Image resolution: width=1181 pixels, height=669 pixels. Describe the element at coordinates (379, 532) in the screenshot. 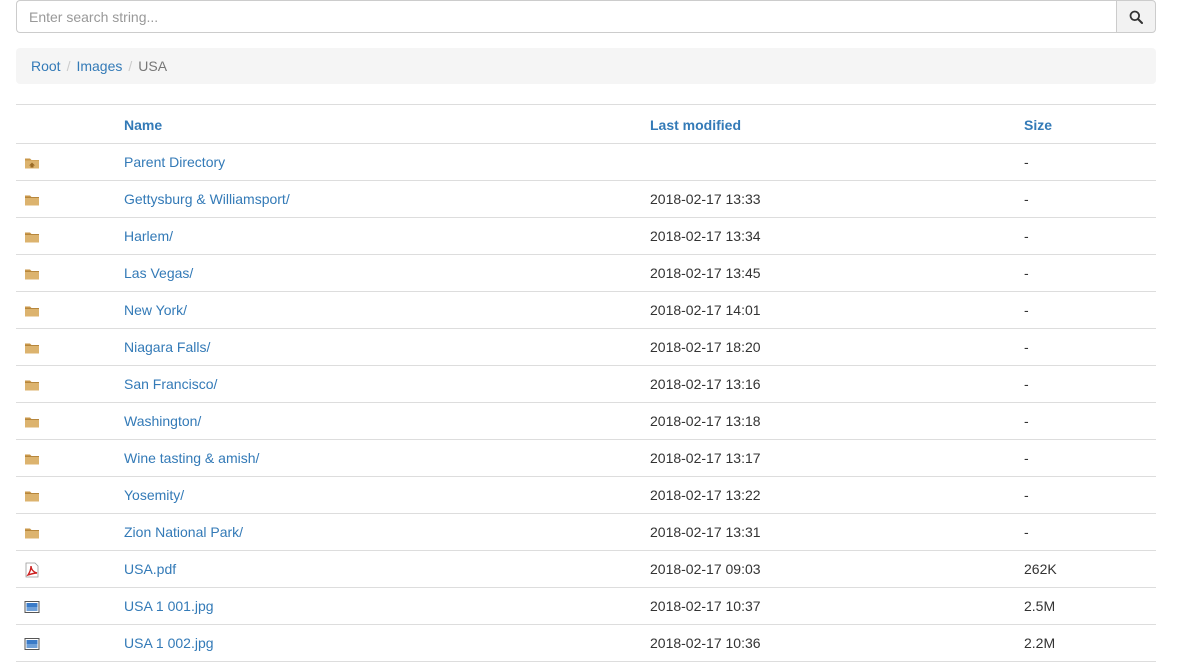

I see `row-name-cell: Zion National Park/` at that location.